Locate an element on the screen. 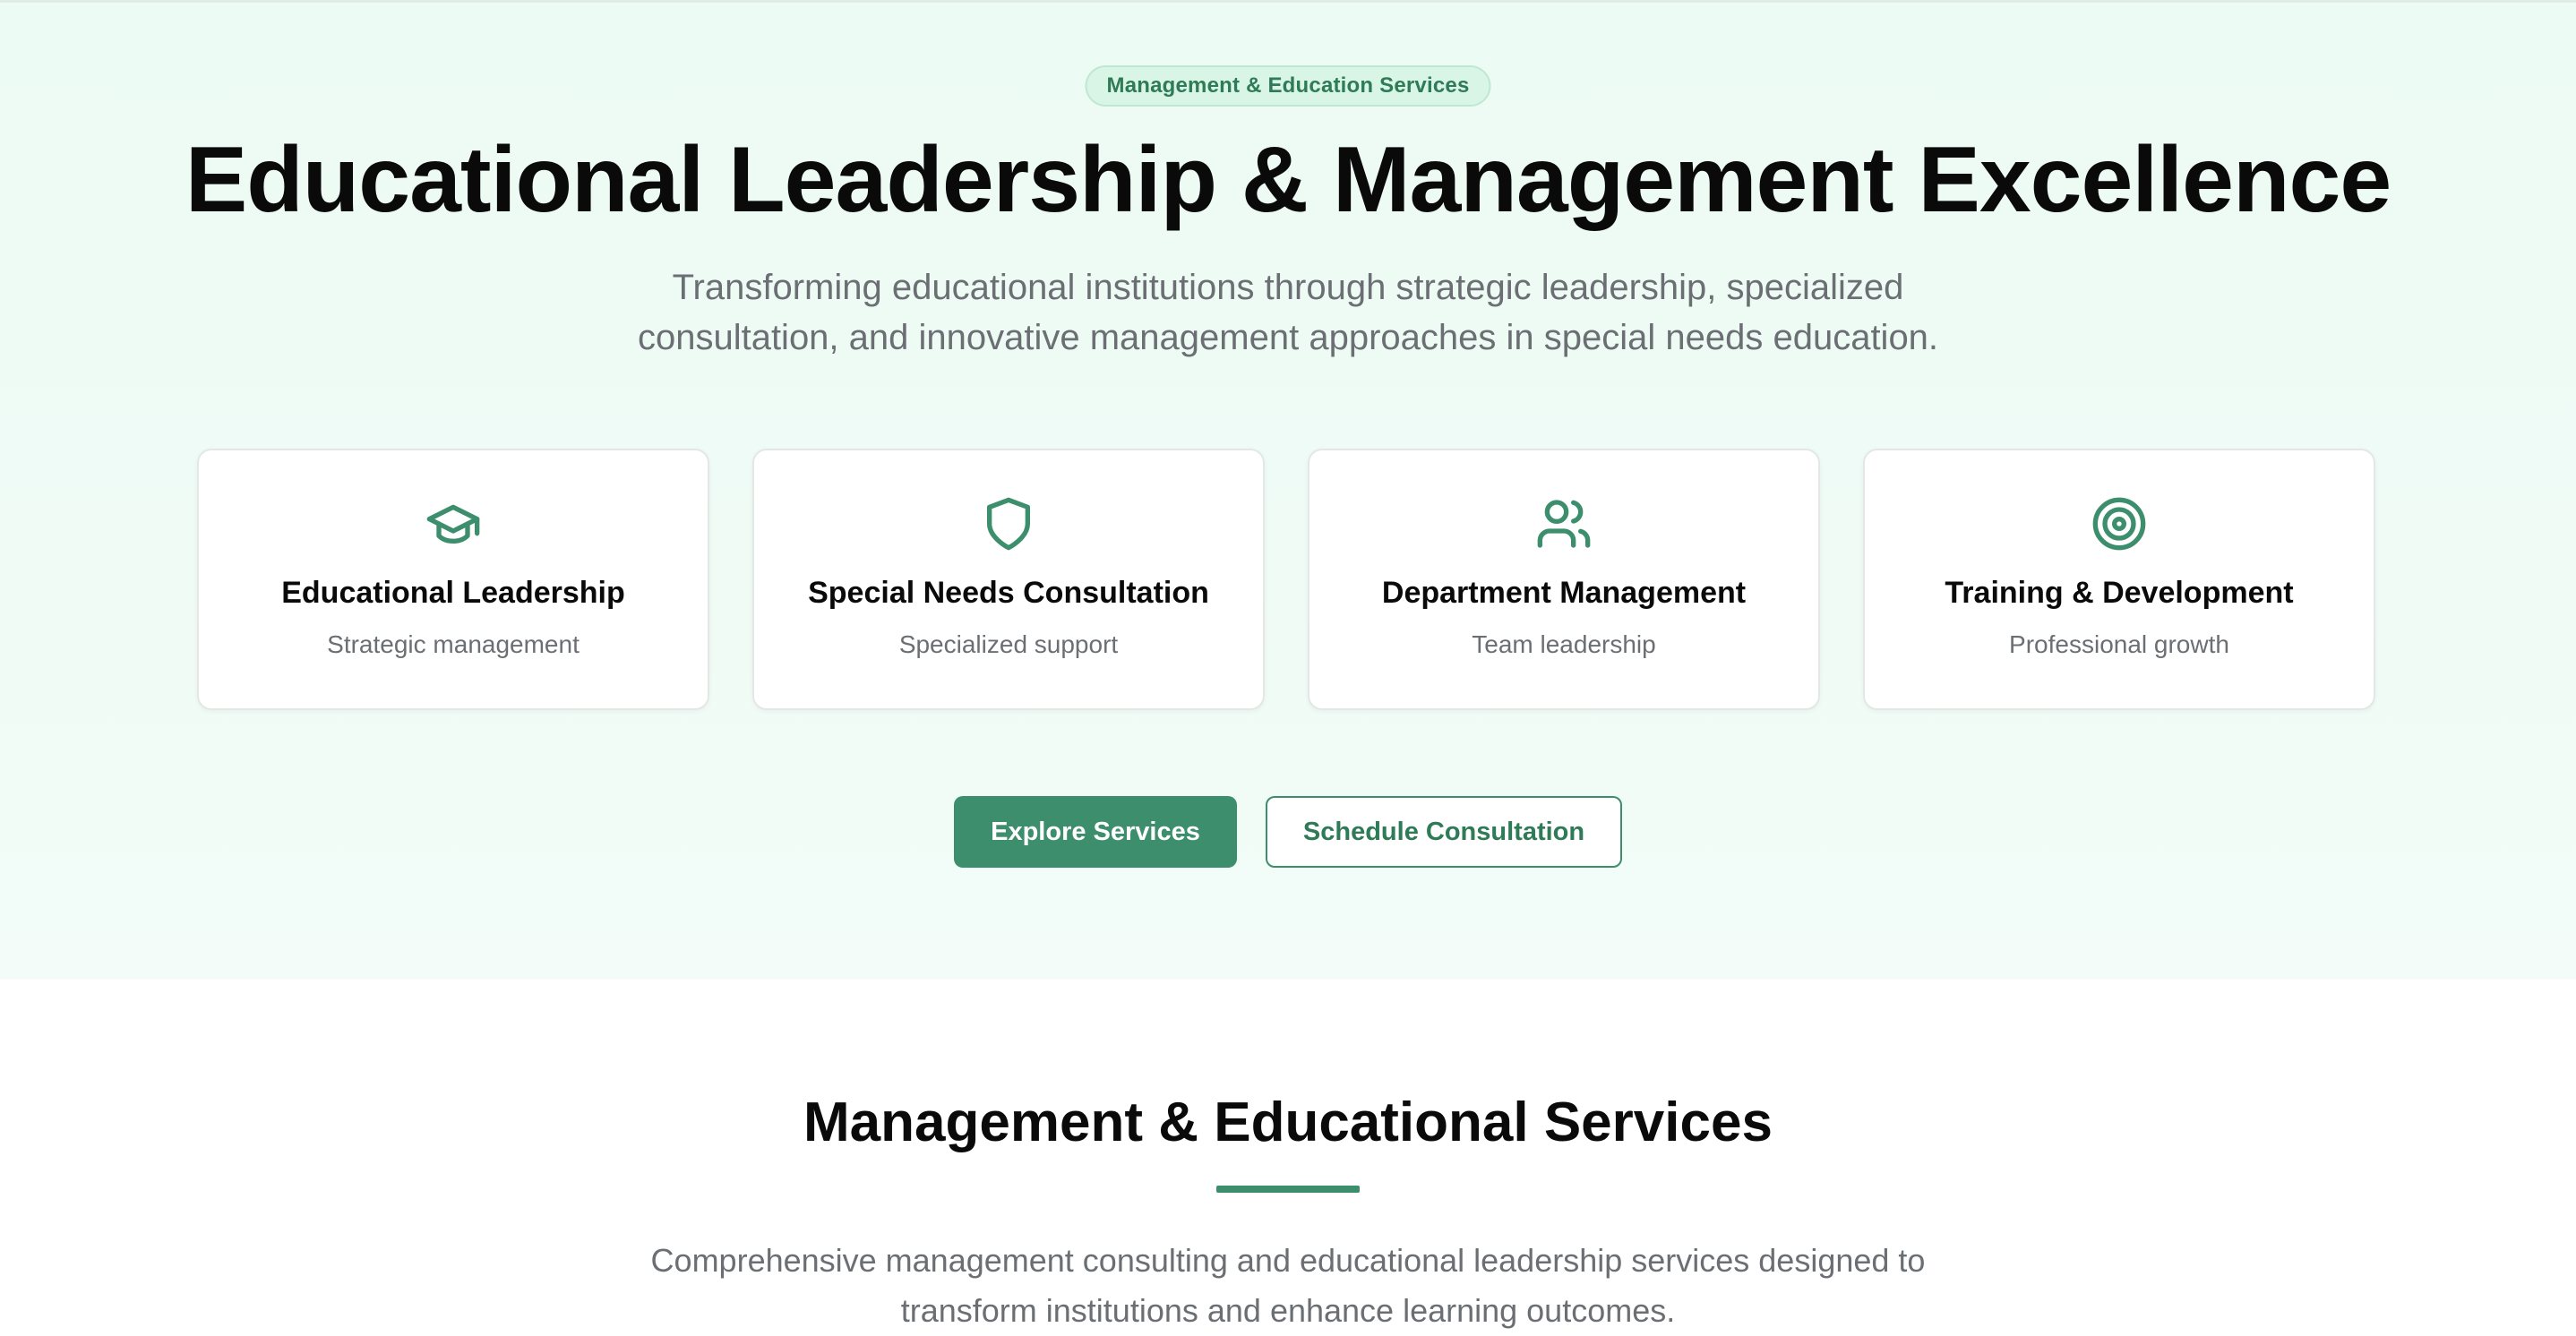 The image size is (2576, 1336). target-icon is located at coordinates (2119, 524).